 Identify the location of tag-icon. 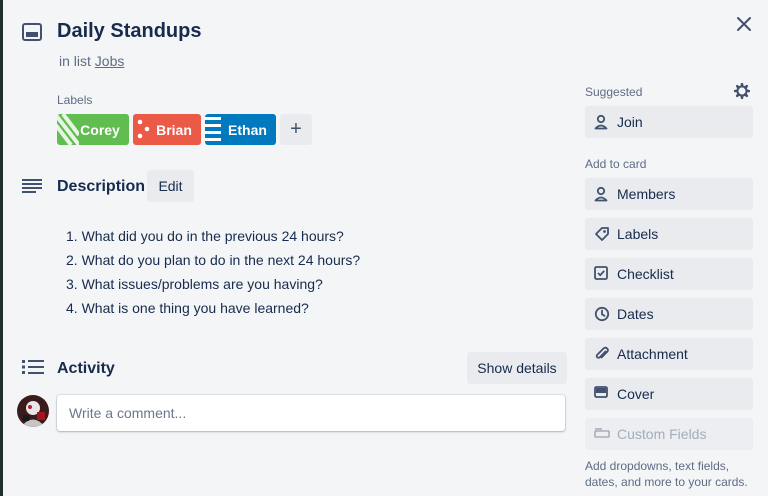
(602, 234).